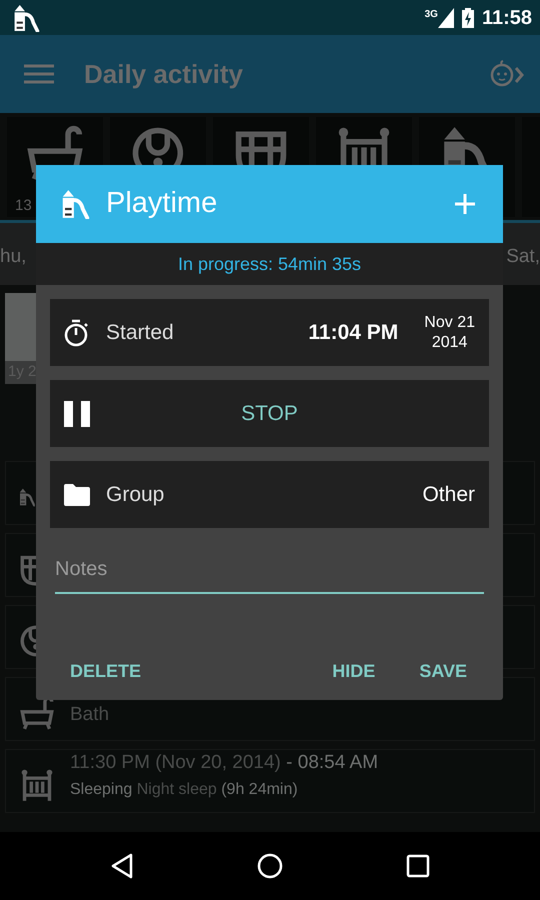 Image resolution: width=540 pixels, height=900 pixels. I want to click on progress-text: In progress: 54min 35s, so click(270, 264).